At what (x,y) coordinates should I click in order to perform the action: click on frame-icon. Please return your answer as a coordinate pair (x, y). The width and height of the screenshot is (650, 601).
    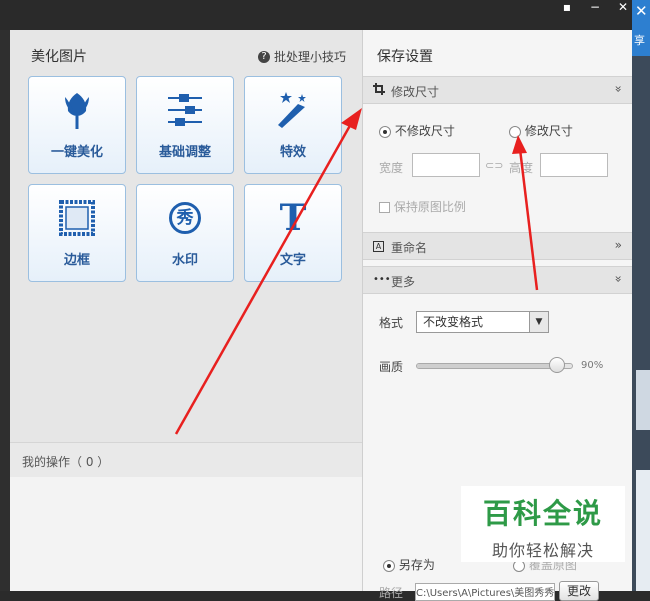
    Looking at the image, I should click on (77, 218).